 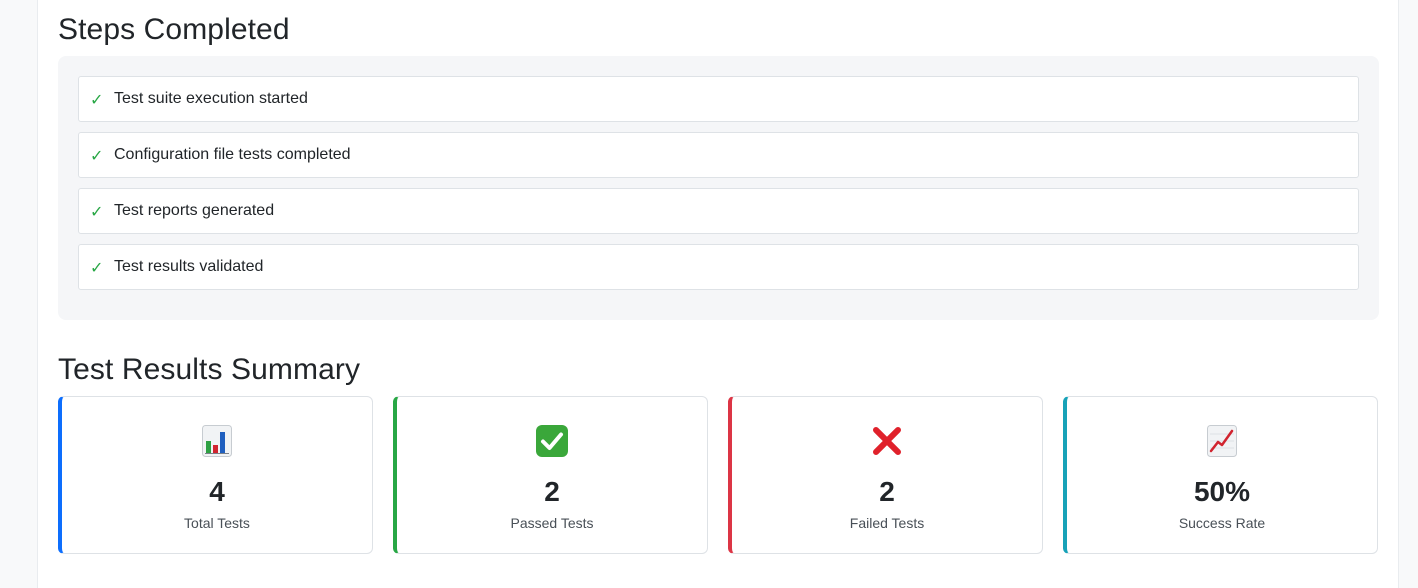 I want to click on step-label: Test results validated, so click(x=189, y=266).